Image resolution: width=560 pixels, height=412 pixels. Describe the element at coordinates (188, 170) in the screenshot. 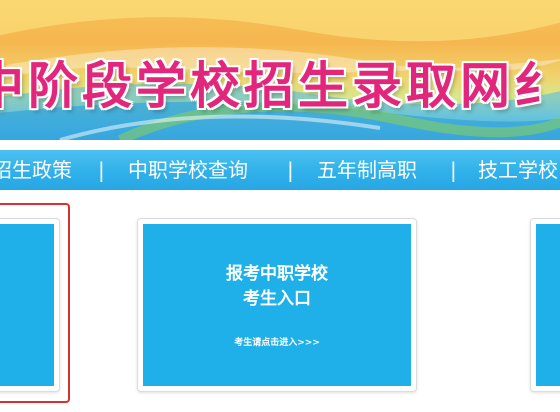

I see `nav-item-school-search: 中职学校查询` at that location.